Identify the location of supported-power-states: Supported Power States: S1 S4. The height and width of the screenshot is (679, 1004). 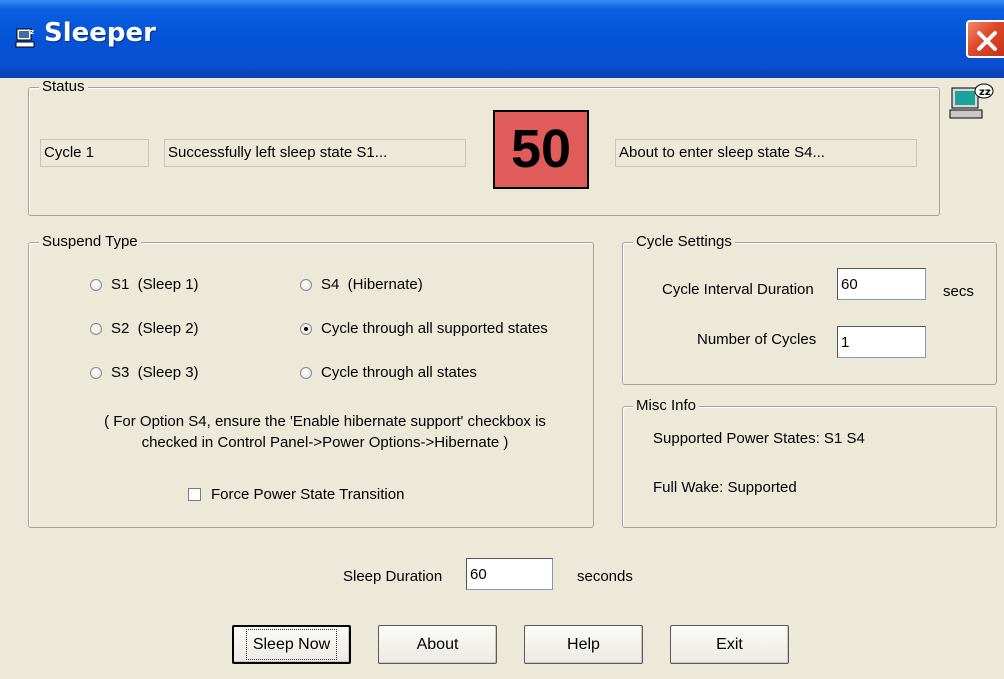
(759, 438).